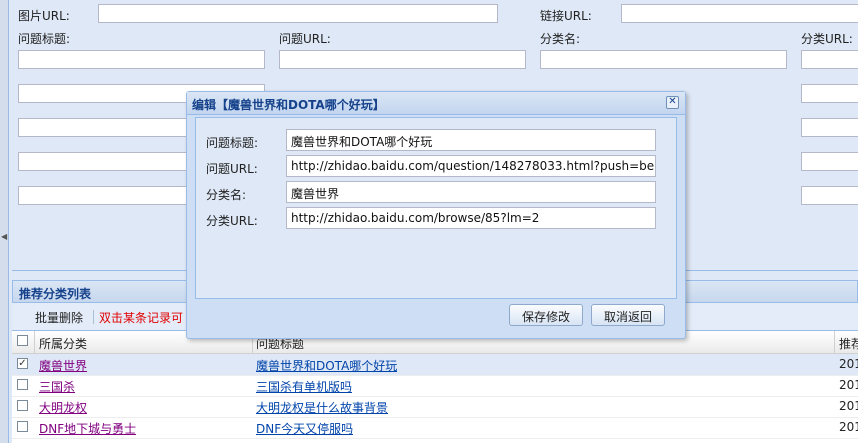 This screenshot has width=858, height=443. I want to click on toolbar-separator, so click(93, 317).